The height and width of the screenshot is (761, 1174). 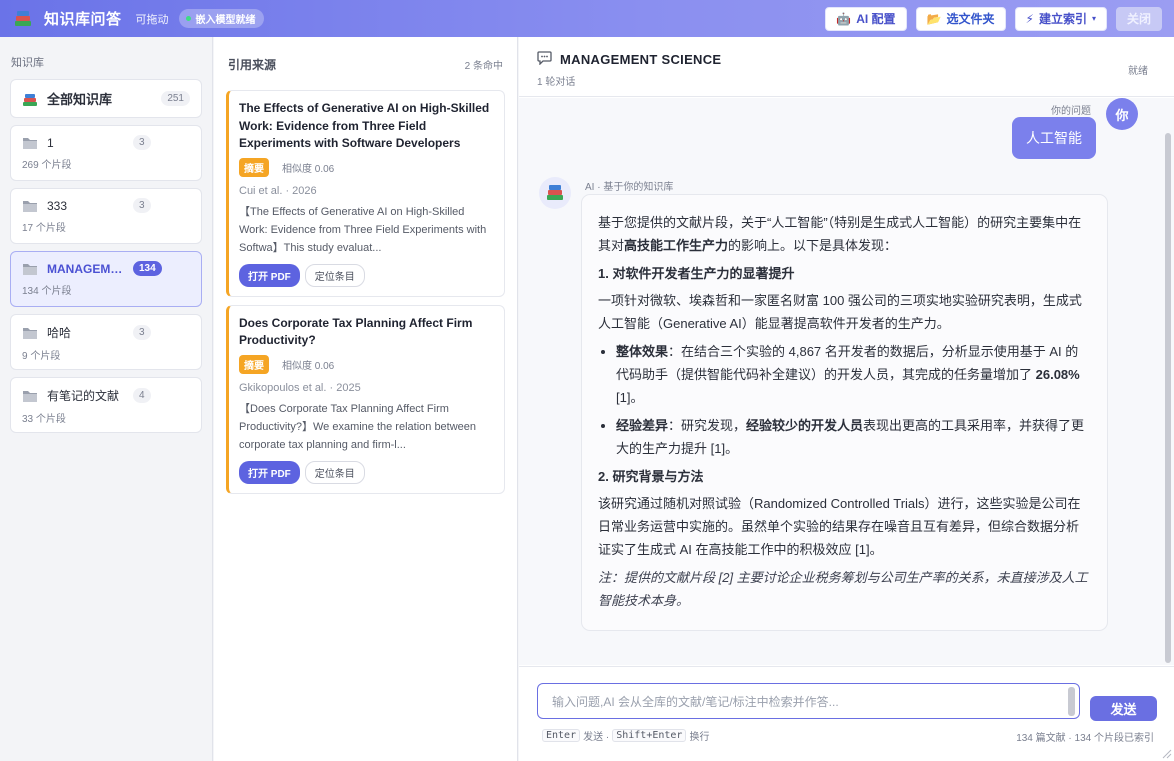 What do you see at coordinates (1122, 114) in the screenshot?
I see `user-avatar: 你` at bounding box center [1122, 114].